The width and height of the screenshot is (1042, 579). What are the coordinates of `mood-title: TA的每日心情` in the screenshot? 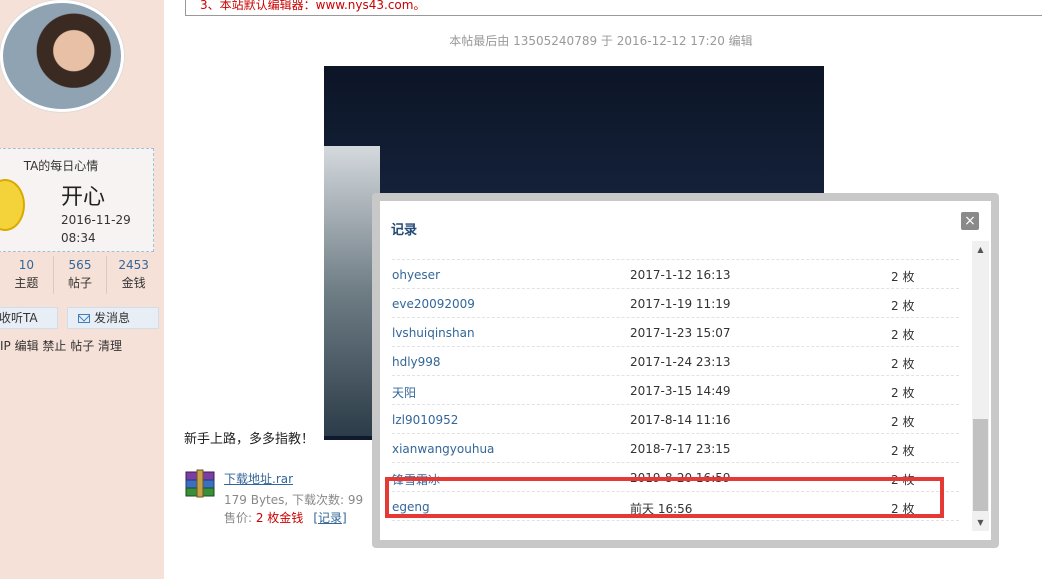 It's located at (61, 166).